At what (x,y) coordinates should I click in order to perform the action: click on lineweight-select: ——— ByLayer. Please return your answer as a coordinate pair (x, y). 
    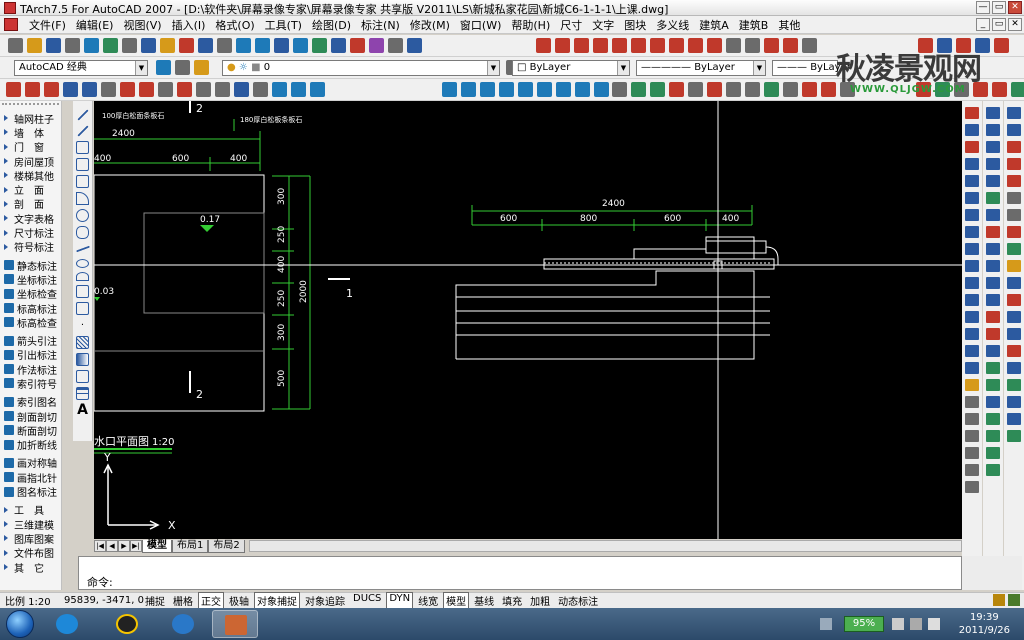
    Looking at the image, I should click on (811, 68).